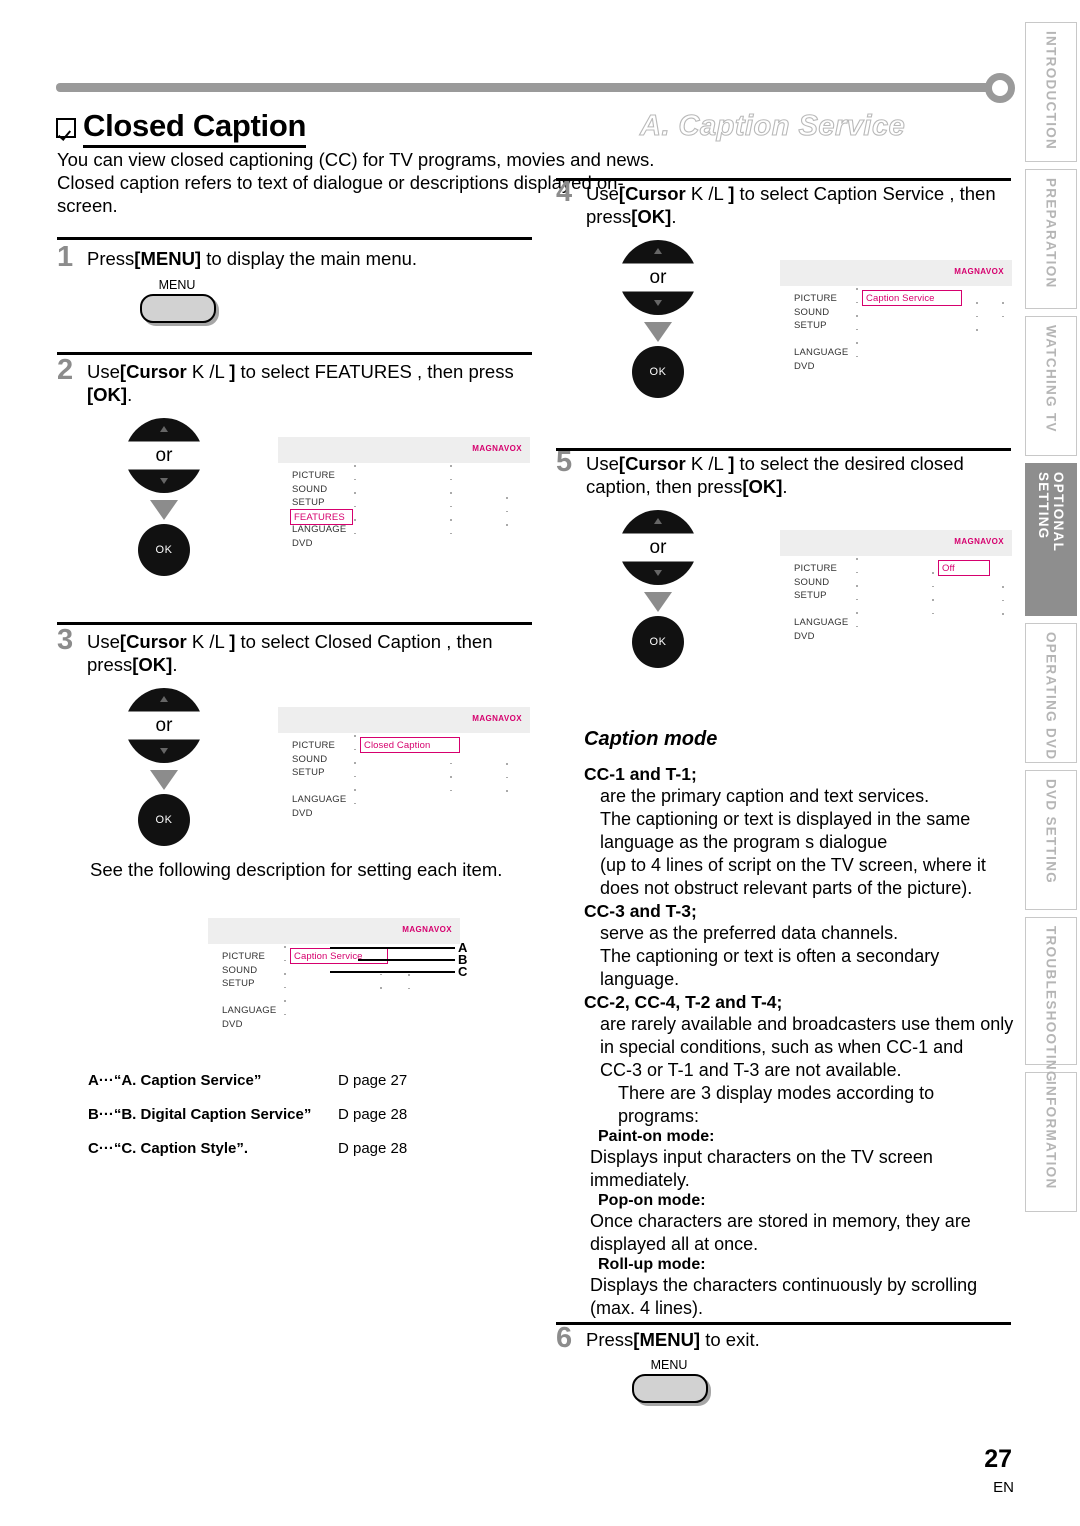 The image size is (1080, 1526). Describe the element at coordinates (786, 1338) in the screenshot. I see `step-6: 6 Press[MENU] to exit.` at that location.